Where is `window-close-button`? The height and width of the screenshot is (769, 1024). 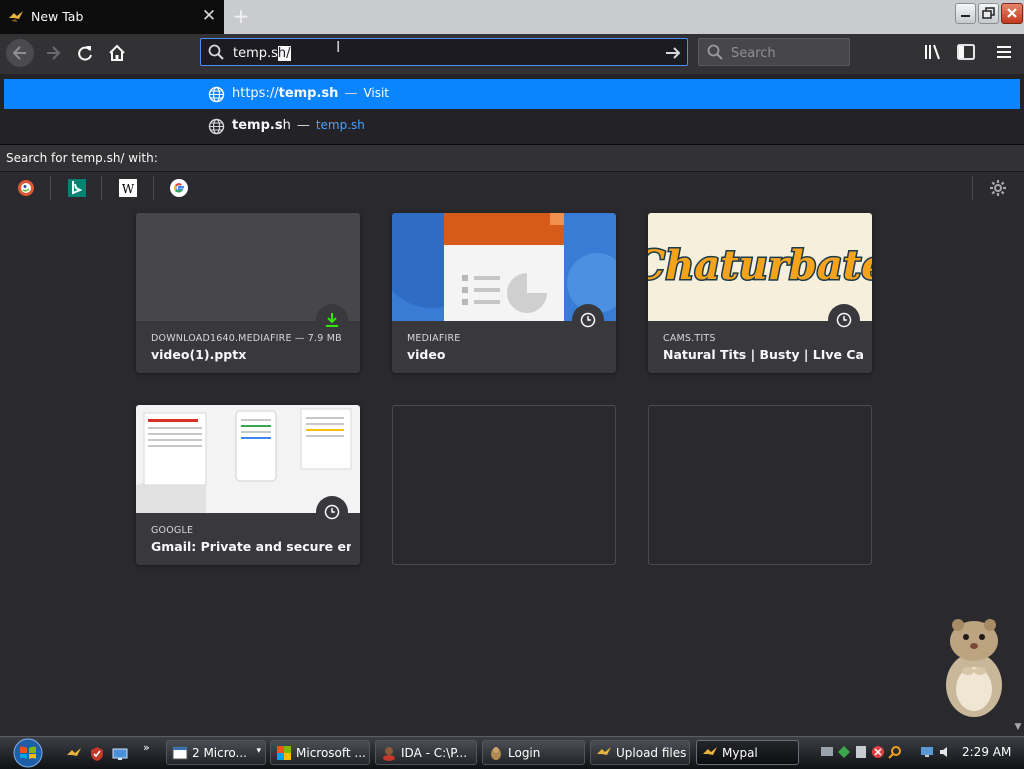 window-close-button is located at coordinates (1012, 13).